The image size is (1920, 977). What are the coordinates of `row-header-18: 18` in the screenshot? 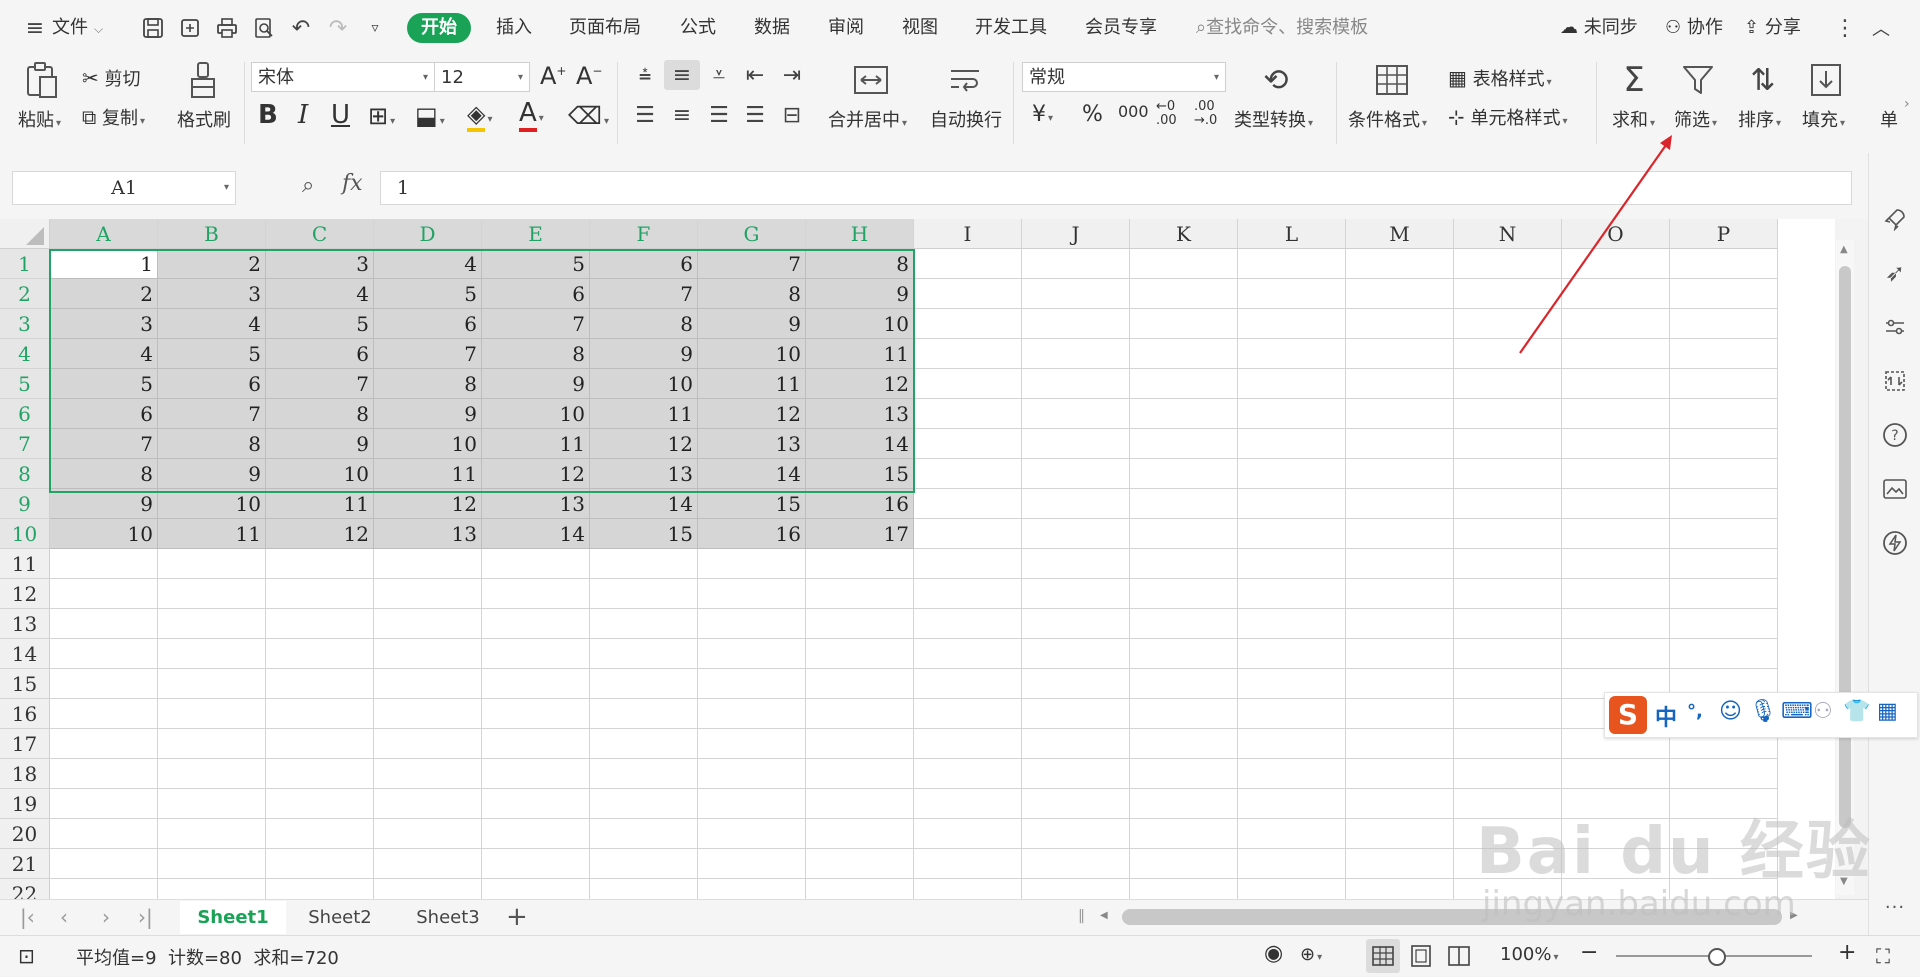 It's located at (25, 774).